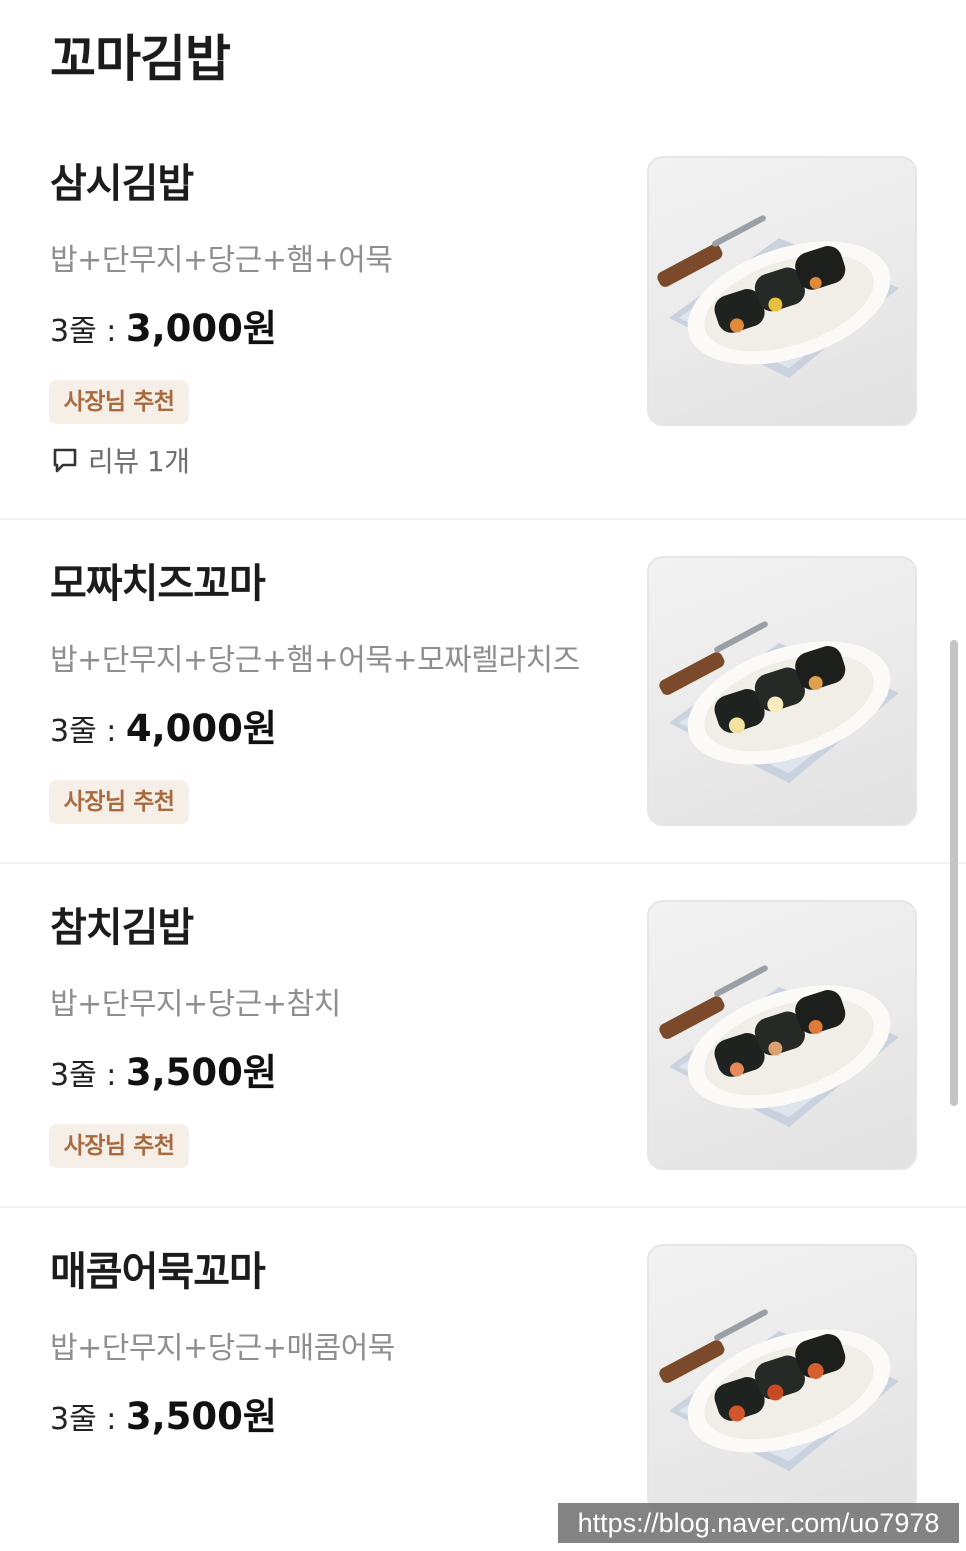 The width and height of the screenshot is (966, 1551). Describe the element at coordinates (65, 460) in the screenshot. I see `speech-bubble-icon` at that location.